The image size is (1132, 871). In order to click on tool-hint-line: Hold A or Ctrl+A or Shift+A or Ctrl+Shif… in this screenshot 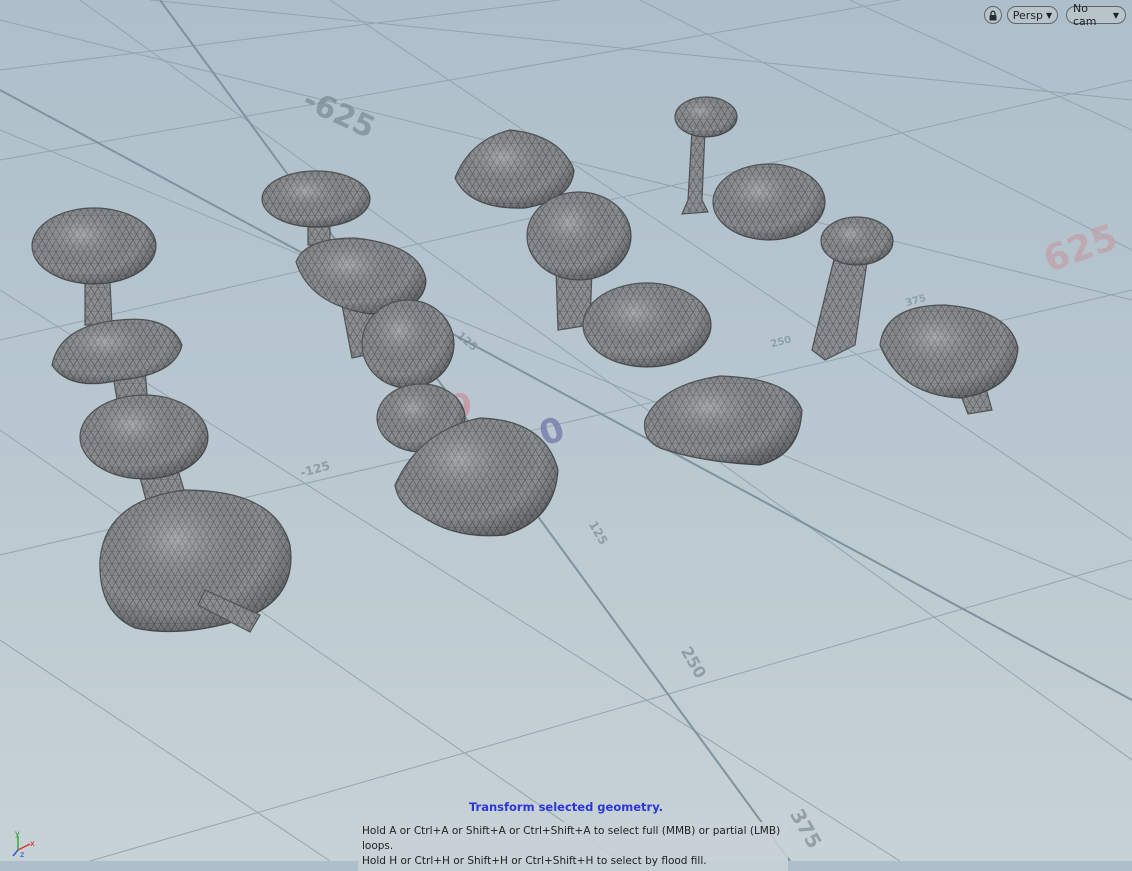, I will do `click(571, 838)`.